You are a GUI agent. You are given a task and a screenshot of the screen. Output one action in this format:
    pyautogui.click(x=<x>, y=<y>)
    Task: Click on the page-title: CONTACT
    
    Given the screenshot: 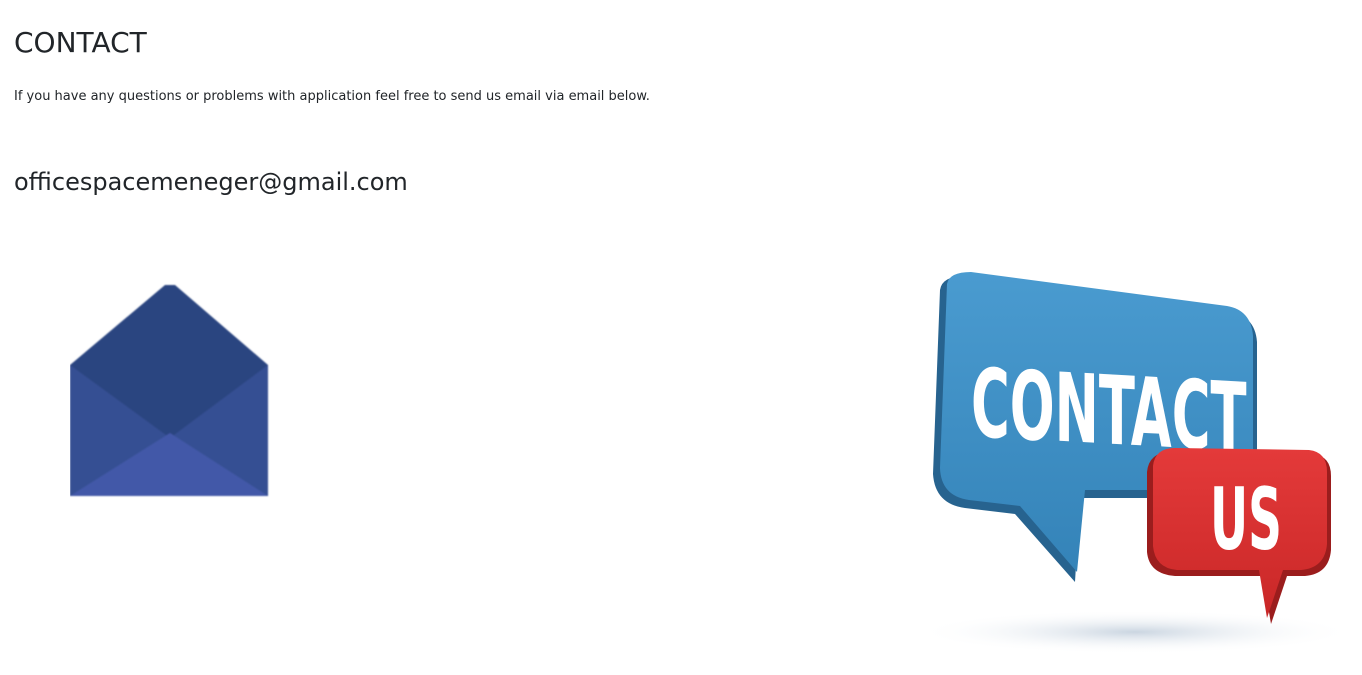 What is the action you would take?
    pyautogui.click(x=80, y=42)
    